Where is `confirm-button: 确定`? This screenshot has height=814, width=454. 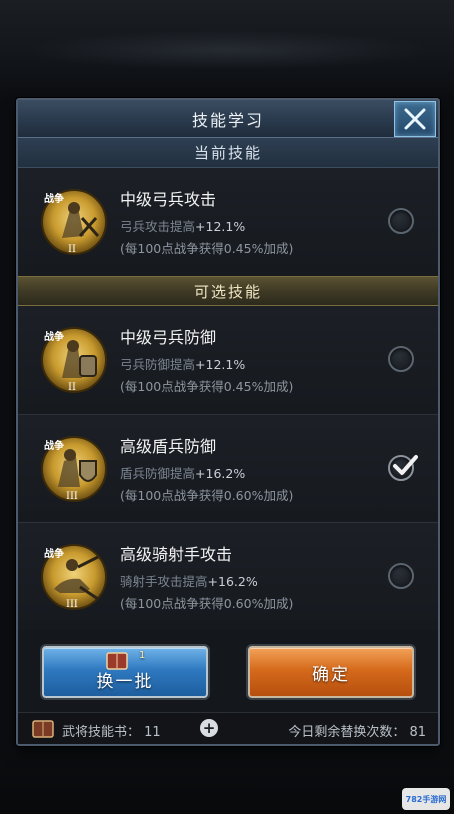 confirm-button: 确定 is located at coordinates (331, 672).